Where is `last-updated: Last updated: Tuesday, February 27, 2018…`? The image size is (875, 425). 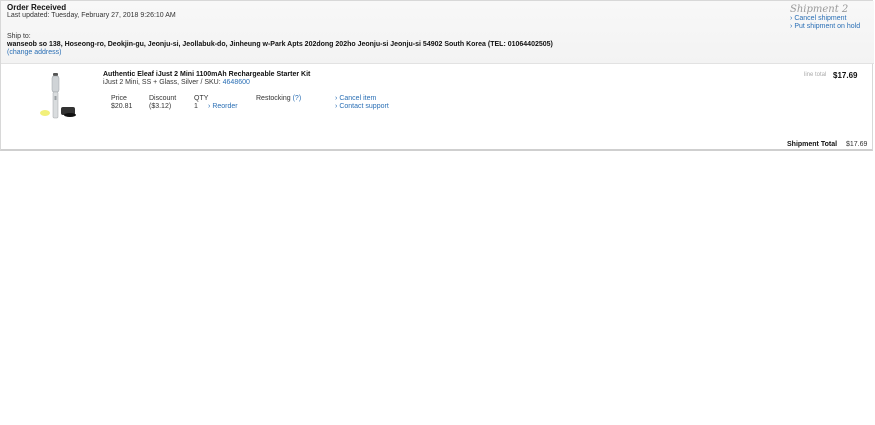
last-updated: Last updated: Tuesday, February 27, 2018… is located at coordinates (91, 15).